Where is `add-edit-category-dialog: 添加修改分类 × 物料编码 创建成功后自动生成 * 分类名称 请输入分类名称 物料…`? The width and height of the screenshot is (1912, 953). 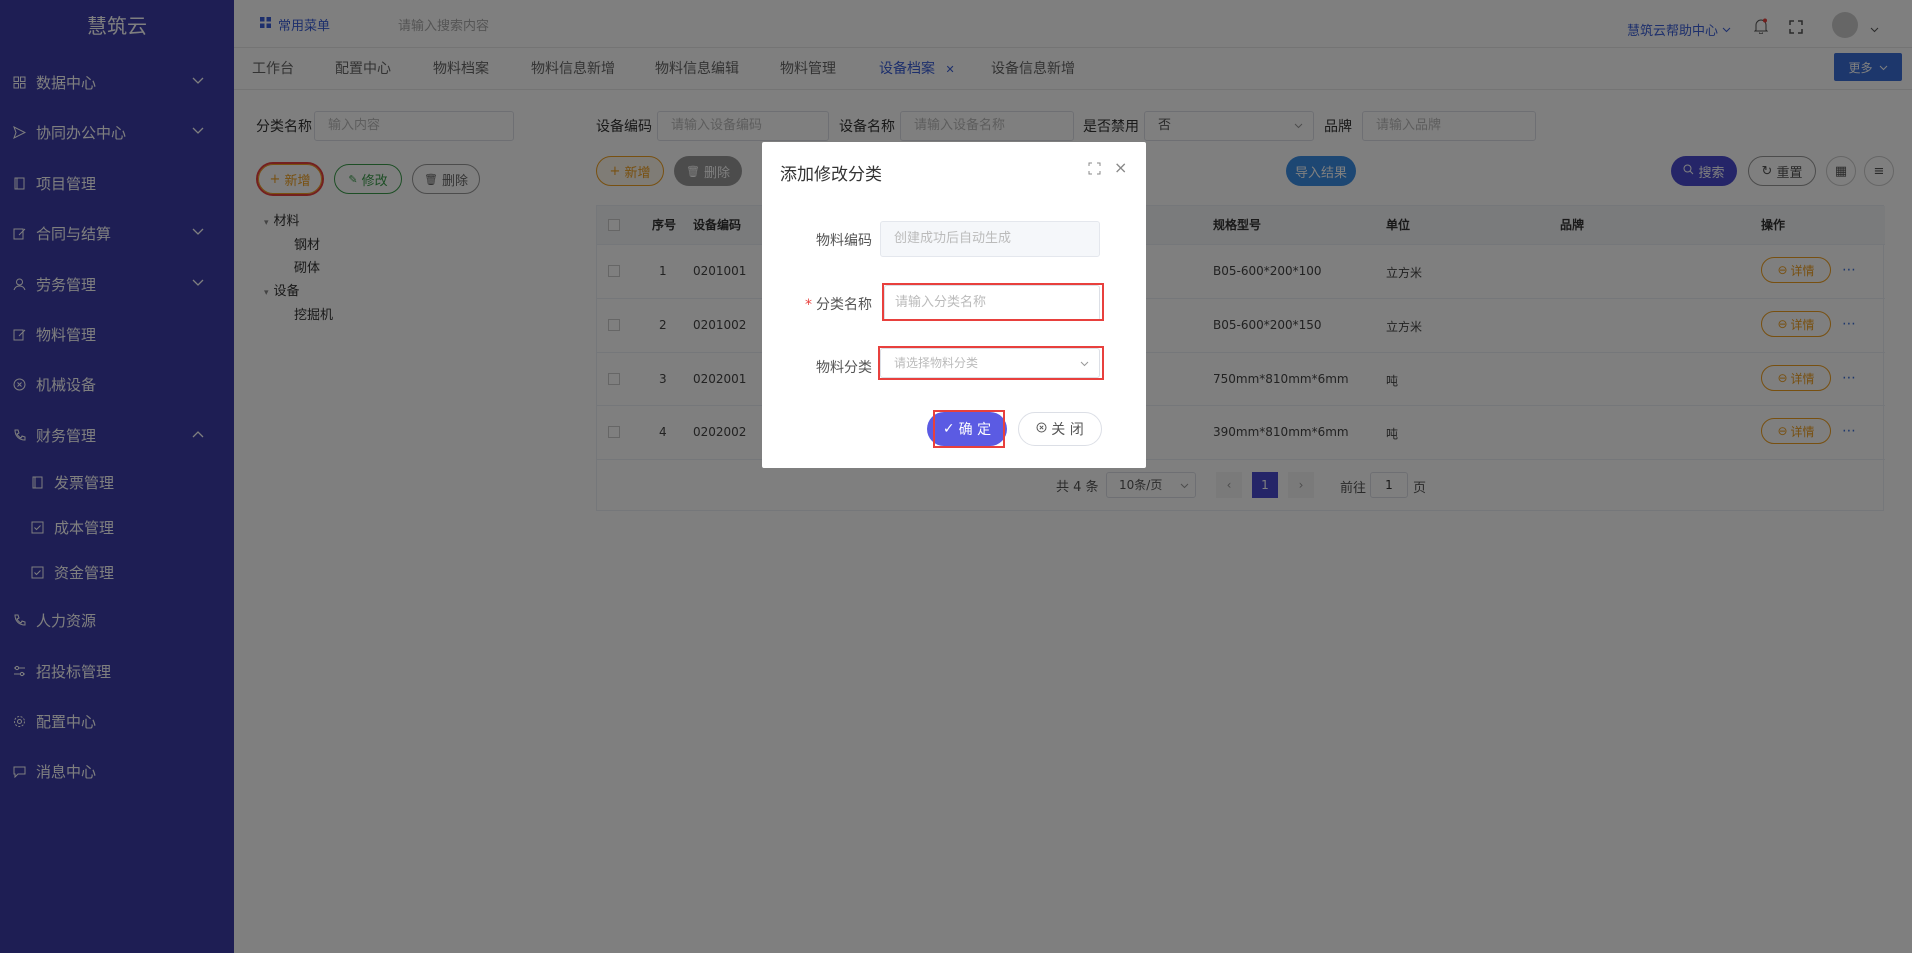
add-edit-category-dialog: 添加修改分类 × 物料编码 创建成功后自动生成 * 分类名称 请输入分类名称 物料… is located at coordinates (954, 305).